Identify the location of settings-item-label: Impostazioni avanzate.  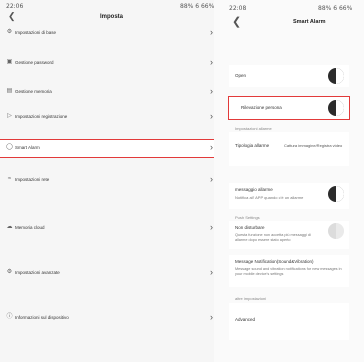
(37, 272).